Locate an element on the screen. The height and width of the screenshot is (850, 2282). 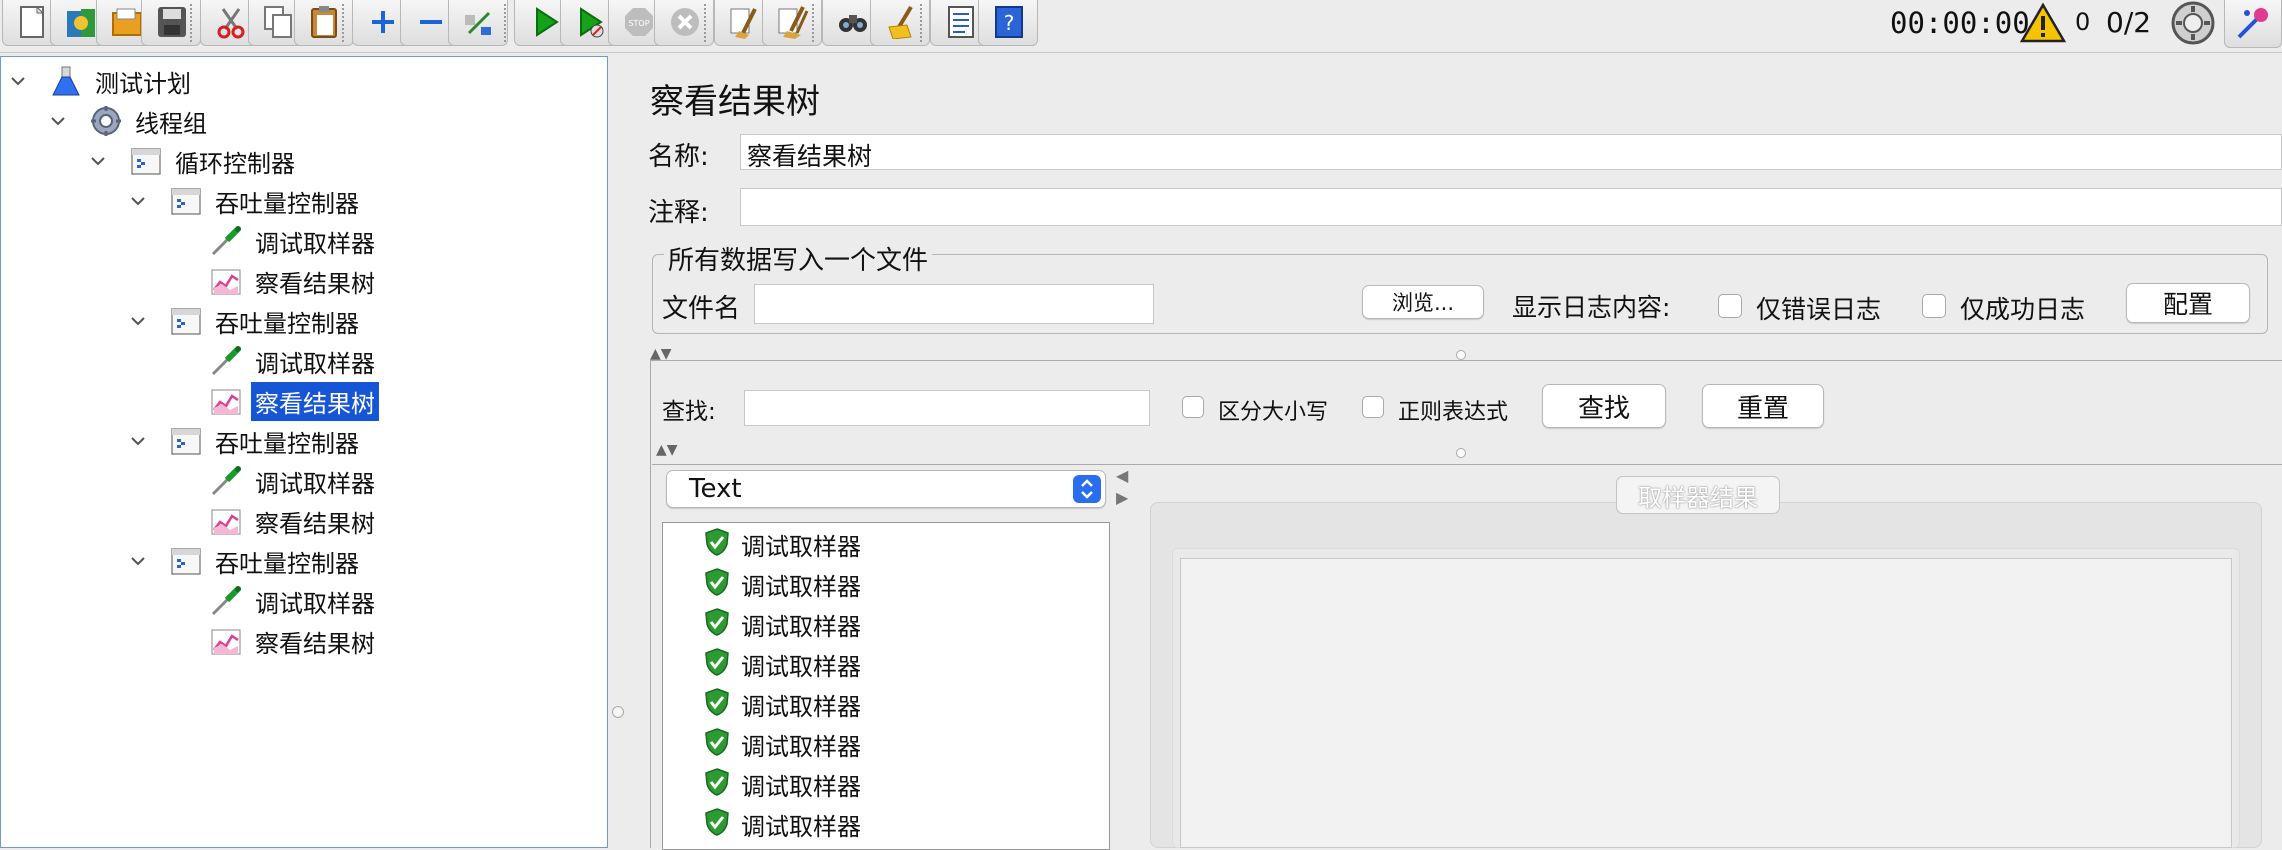
tree-node: 循环控制器 is located at coordinates (194, 161).